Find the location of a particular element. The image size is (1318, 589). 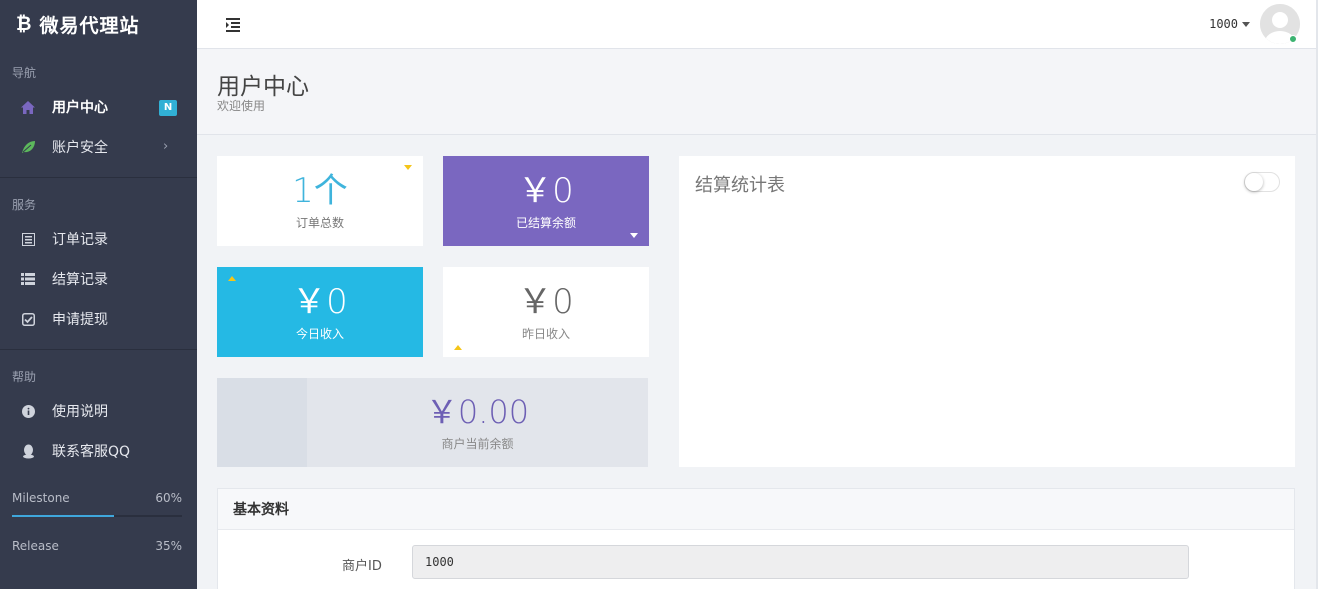

leaf-icon is located at coordinates (28, 147).